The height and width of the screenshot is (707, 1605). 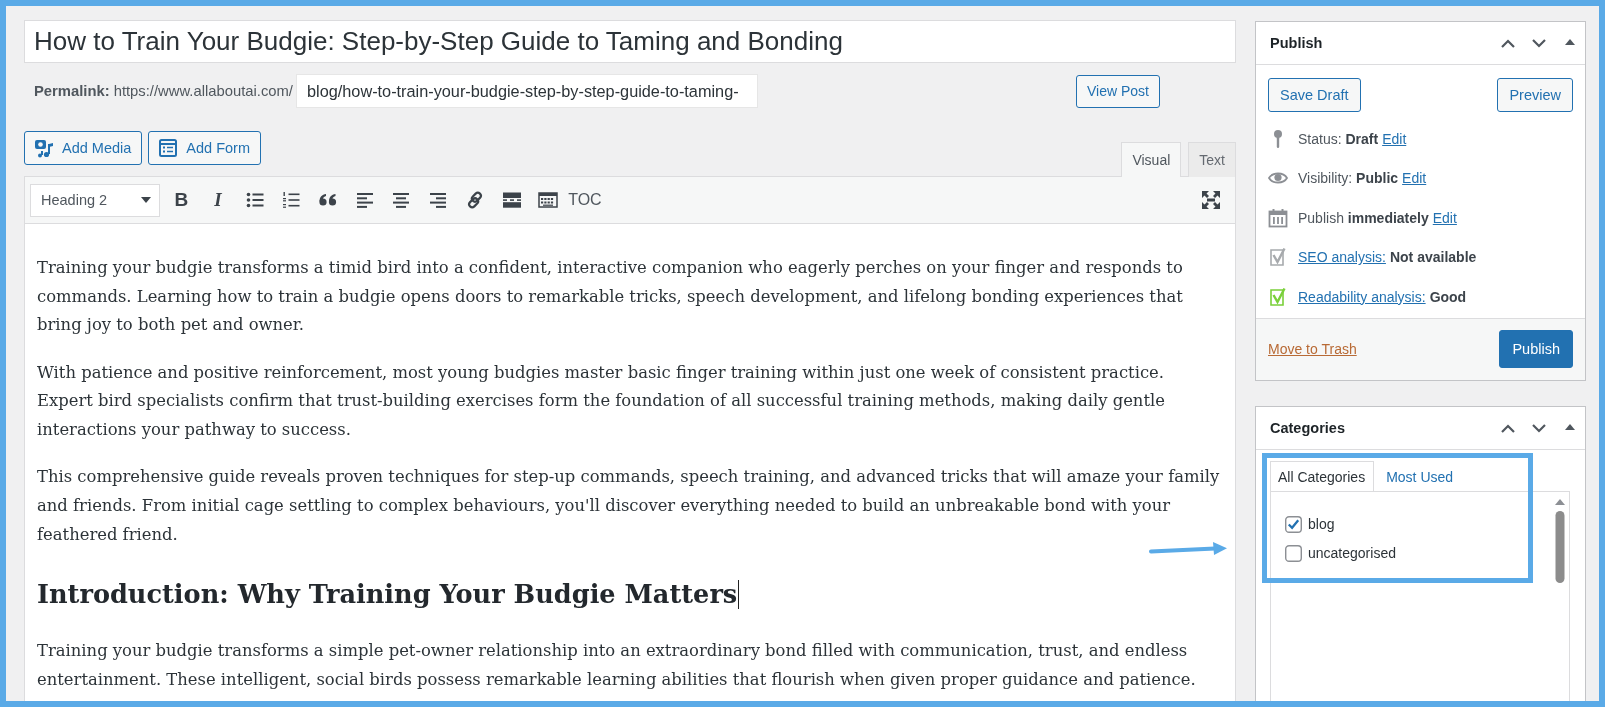 I want to click on paragraph-text: With patience and positive reinforcement, most young budgies master basic finger training within just one week of consistent practice. Expert bird specialists confirm that trust-building exercises form the foundation of all successful training methods, making daily gentle interactions your pathway to success., so click(x=601, y=400).